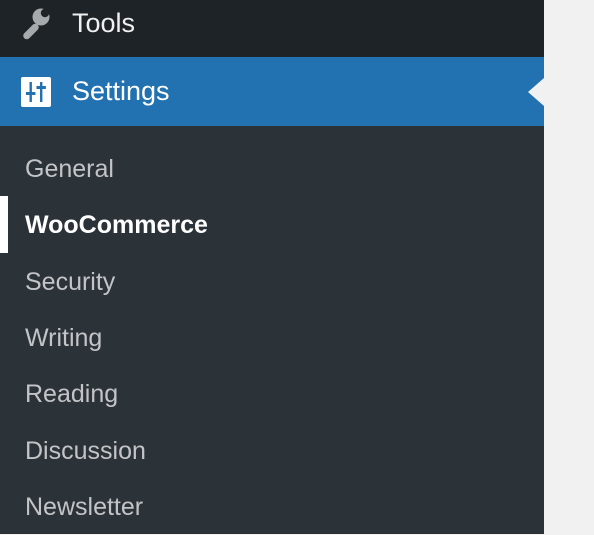  I want to click on submenu-item-general: General, so click(272, 169).